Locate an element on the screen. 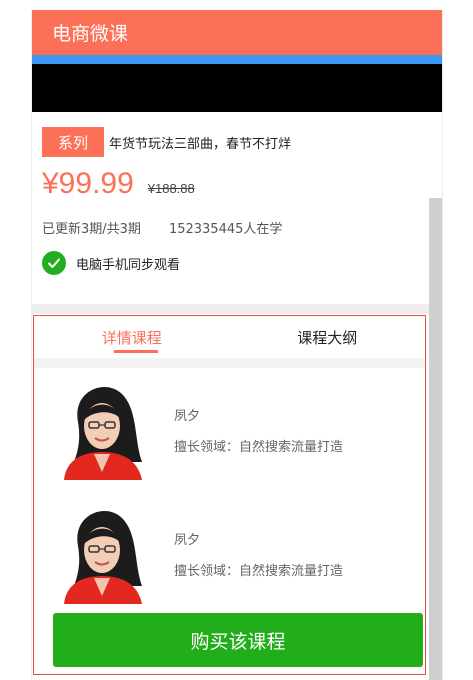  tab-content-divider is located at coordinates (229, 363).